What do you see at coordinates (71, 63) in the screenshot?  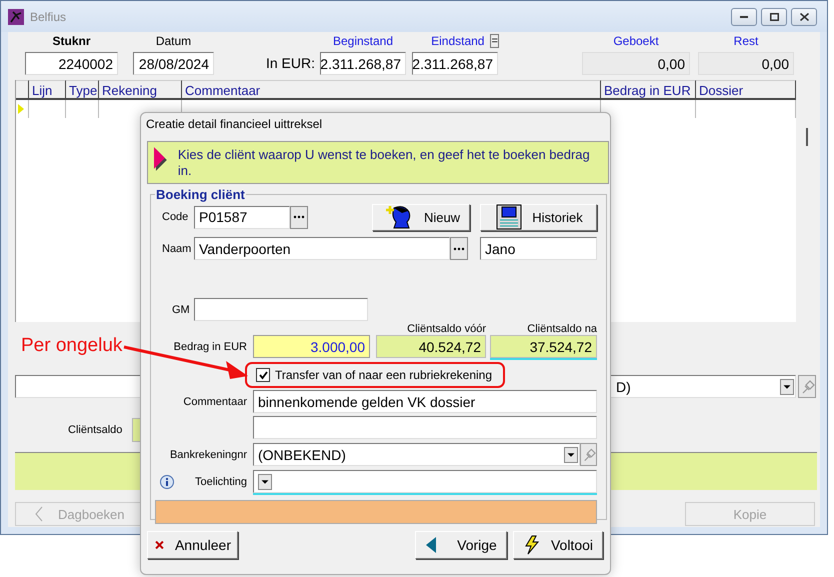 I see `input-field: 2240002` at bounding box center [71, 63].